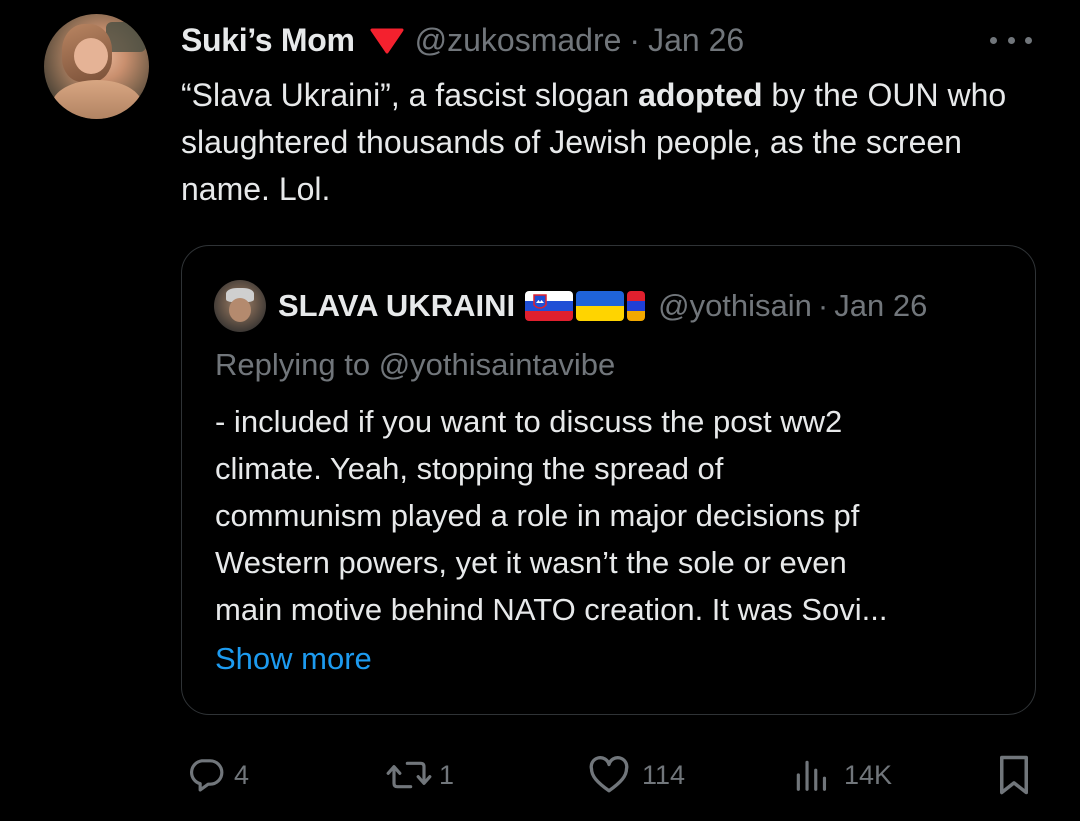  I want to click on avatar-background-shape, so click(126, 37).